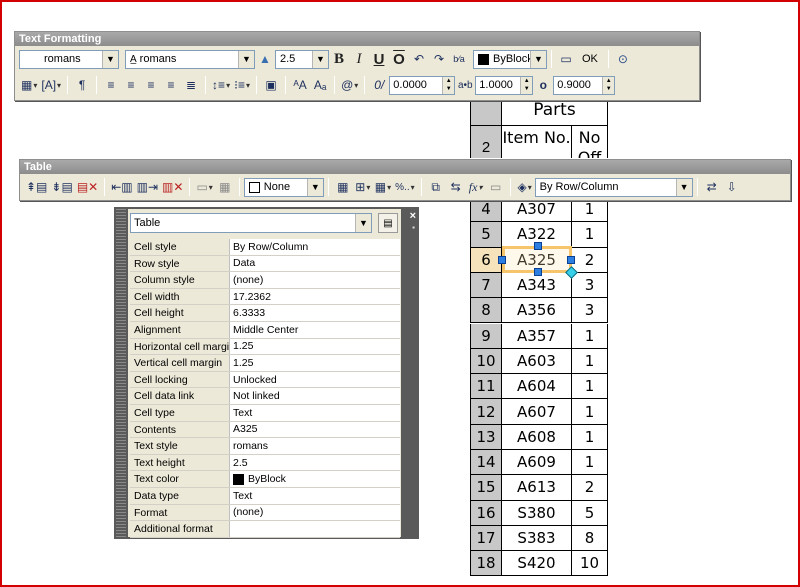 This screenshot has width=800, height=587. What do you see at coordinates (359, 59) in the screenshot?
I see `italic-button: I` at bounding box center [359, 59].